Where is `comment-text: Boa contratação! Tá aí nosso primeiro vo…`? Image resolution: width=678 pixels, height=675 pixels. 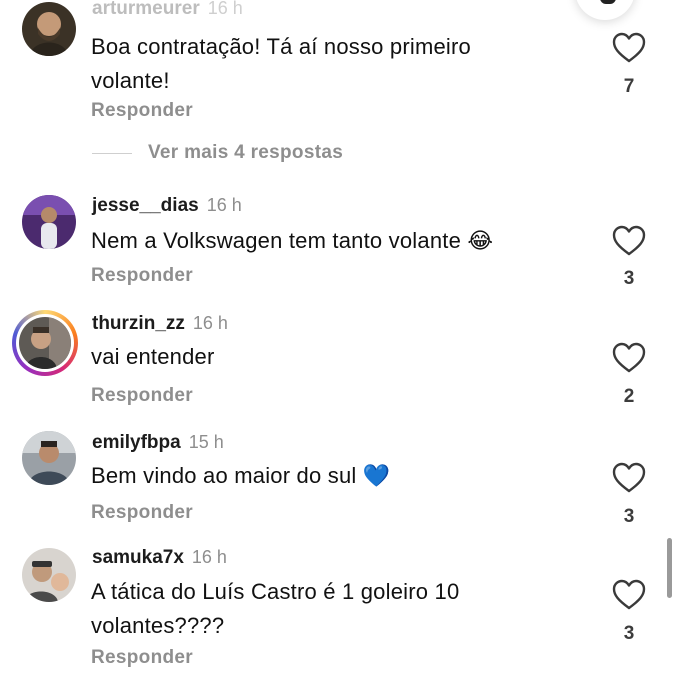 comment-text: Boa contratação! Tá aí nosso primeiro vo… is located at coordinates (281, 63).